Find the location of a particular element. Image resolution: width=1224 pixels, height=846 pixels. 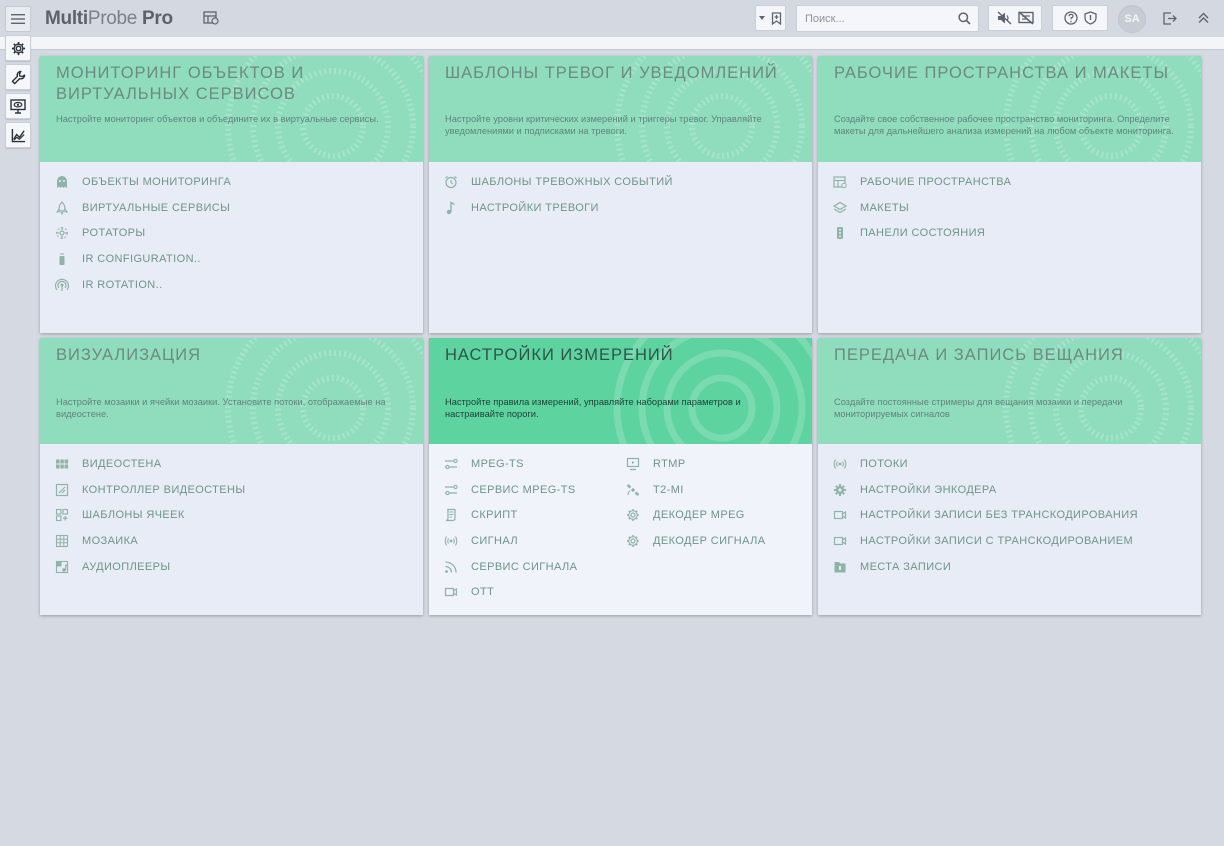

hamburger-icon is located at coordinates (18, 19).